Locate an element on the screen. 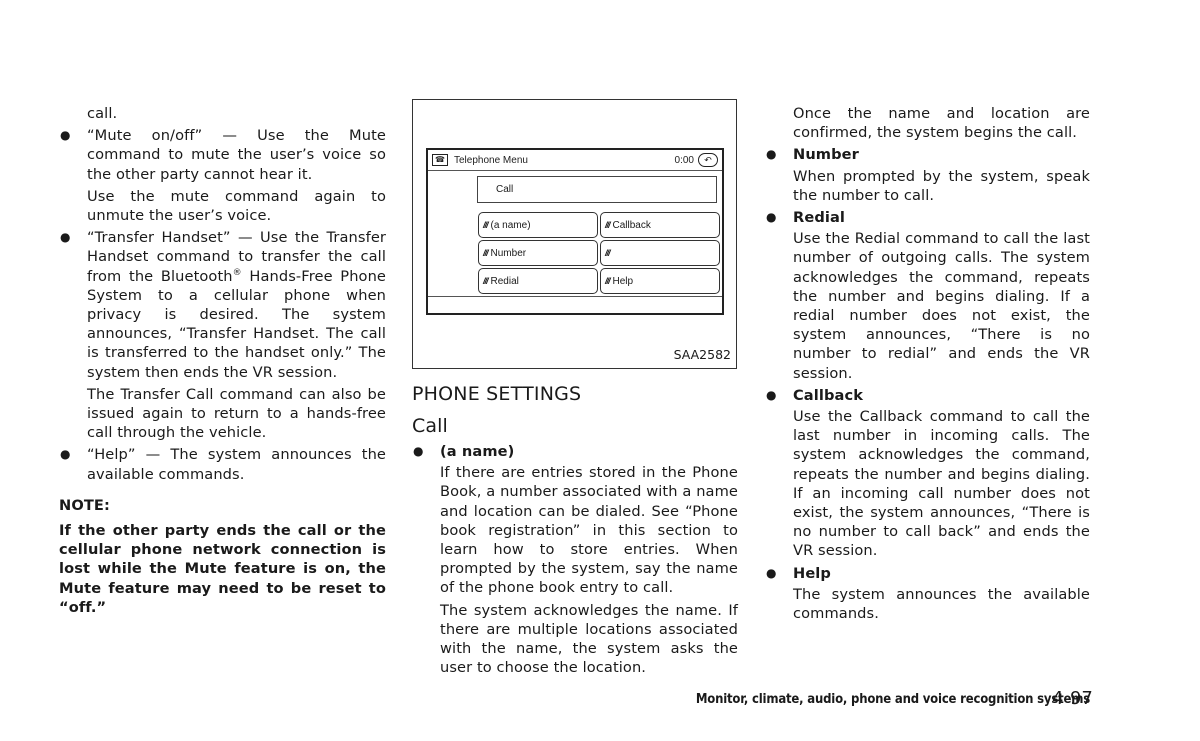 Image resolution: width=1200 pixels, height=741 pixels. call-timer: 0:00 is located at coordinates (684, 160).